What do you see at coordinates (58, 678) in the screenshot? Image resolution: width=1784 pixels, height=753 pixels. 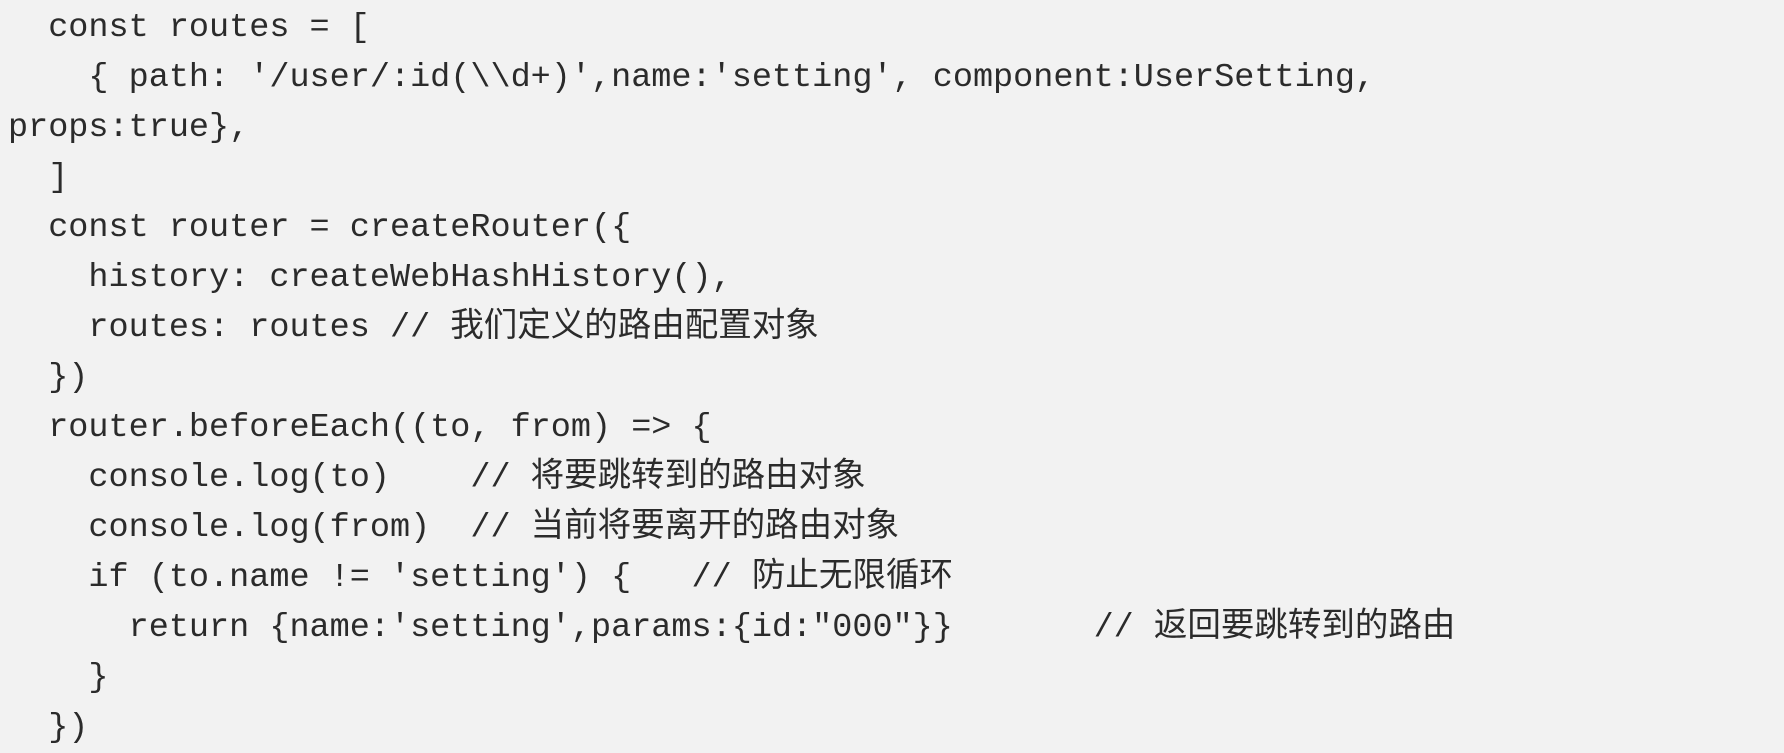 I see `code-line-14: }` at bounding box center [58, 678].